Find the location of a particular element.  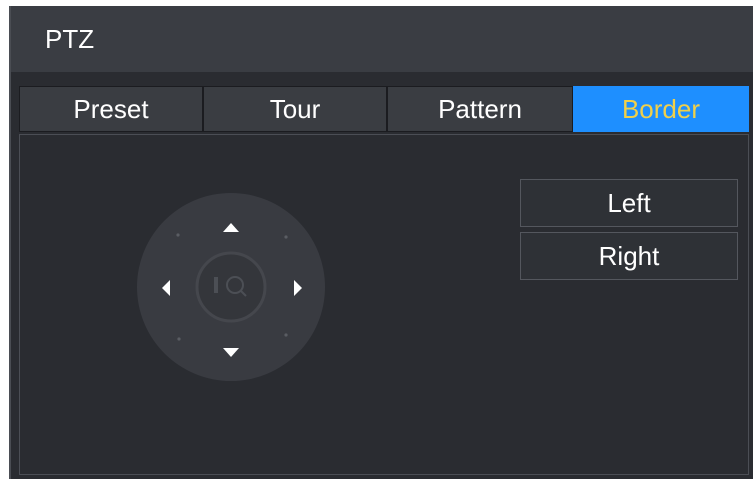

ptz-direction-pad is located at coordinates (231, 287).